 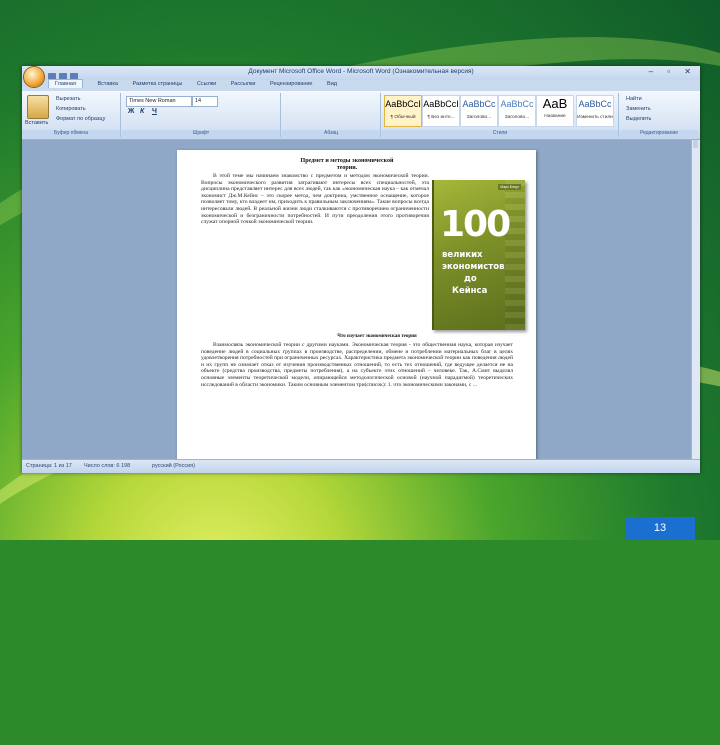 What do you see at coordinates (38, 107) in the screenshot?
I see `paste-button` at bounding box center [38, 107].